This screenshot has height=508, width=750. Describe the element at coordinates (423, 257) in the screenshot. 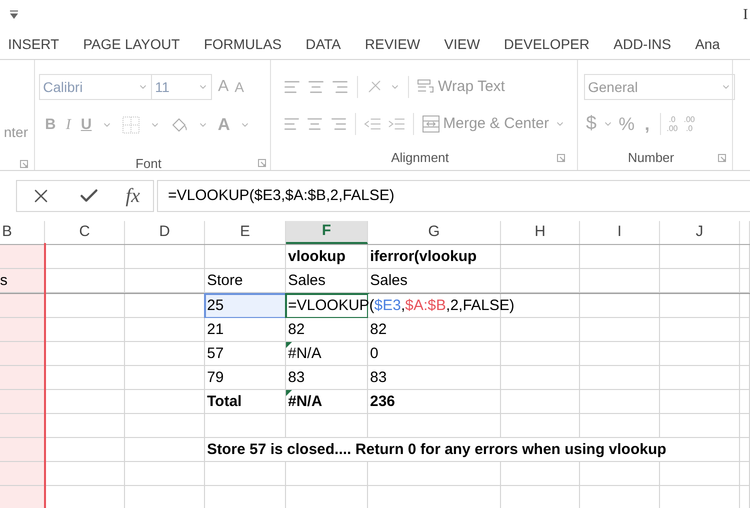

I see `cell-text: iferror(vlookup` at that location.